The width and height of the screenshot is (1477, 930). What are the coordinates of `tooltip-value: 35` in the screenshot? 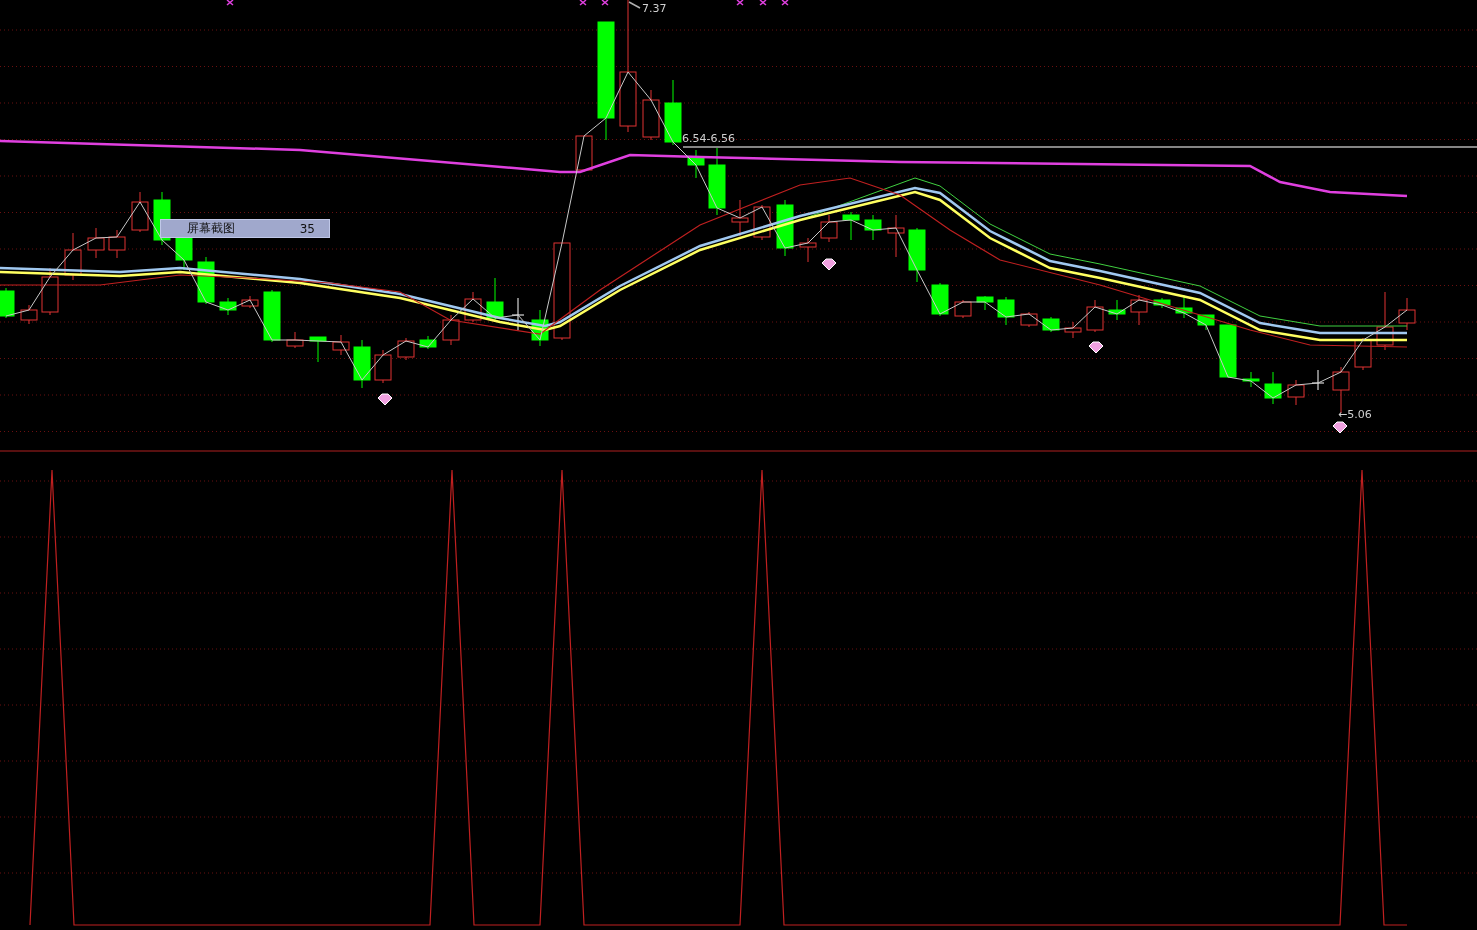 It's located at (307, 228).